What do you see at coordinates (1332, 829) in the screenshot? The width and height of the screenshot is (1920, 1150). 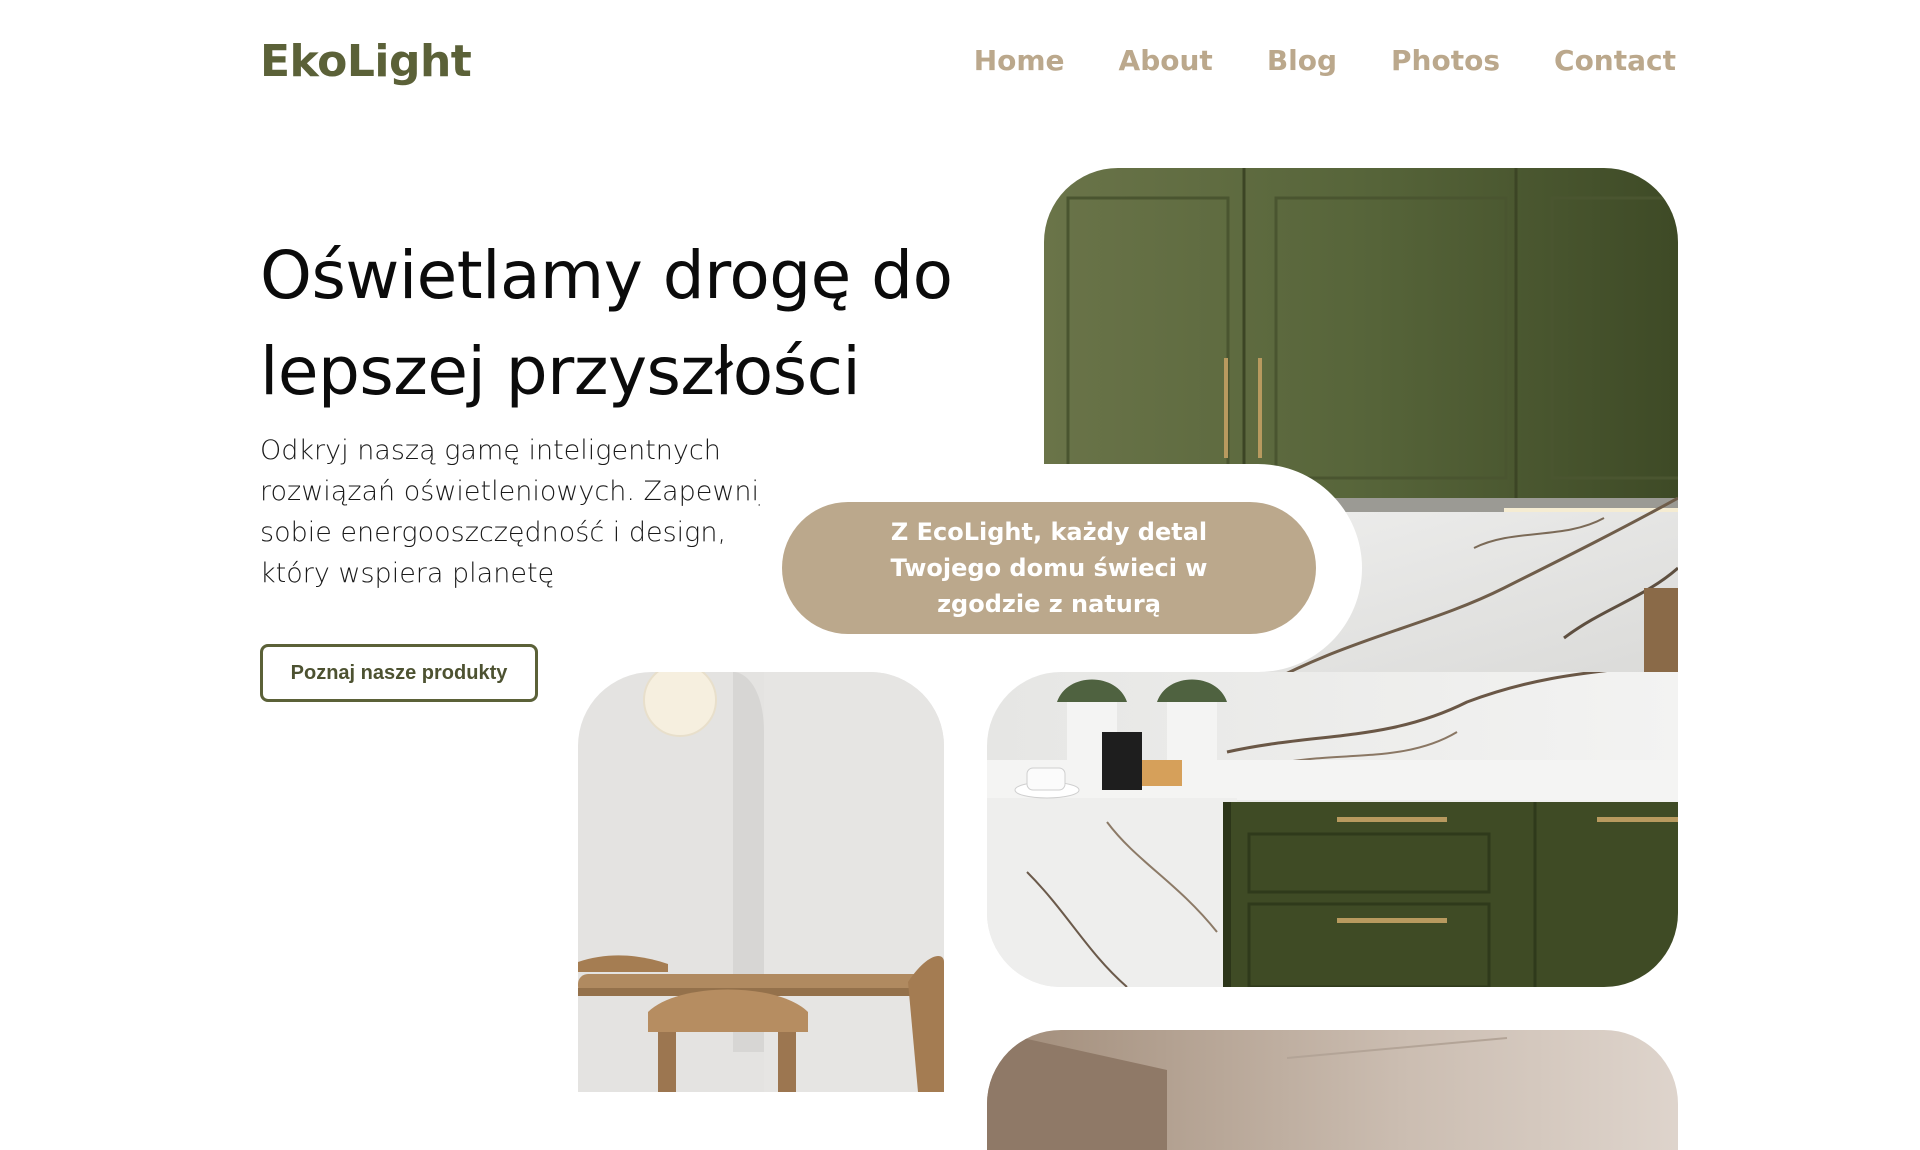 I see `kitchen-counter-image` at bounding box center [1332, 829].